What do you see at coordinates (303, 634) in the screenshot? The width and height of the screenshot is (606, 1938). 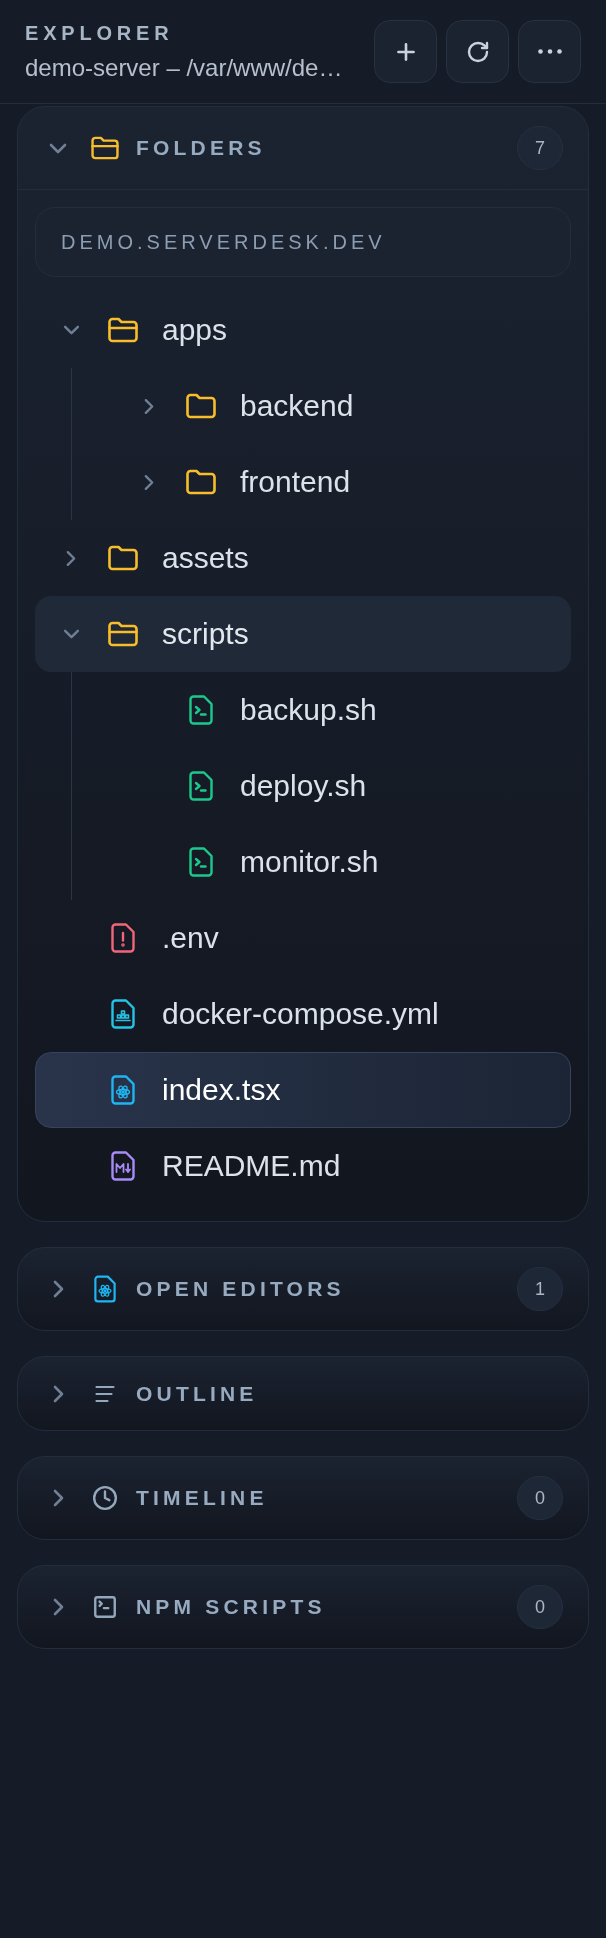 I see `tree-item: scripts` at bounding box center [303, 634].